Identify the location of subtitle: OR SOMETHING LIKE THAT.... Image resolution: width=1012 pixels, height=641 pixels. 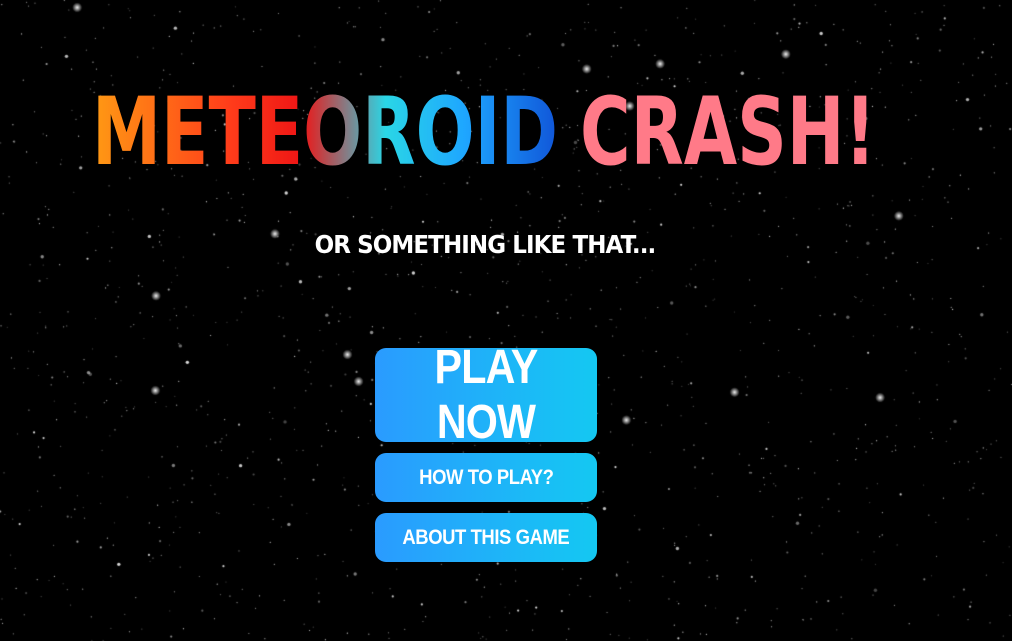
(485, 244).